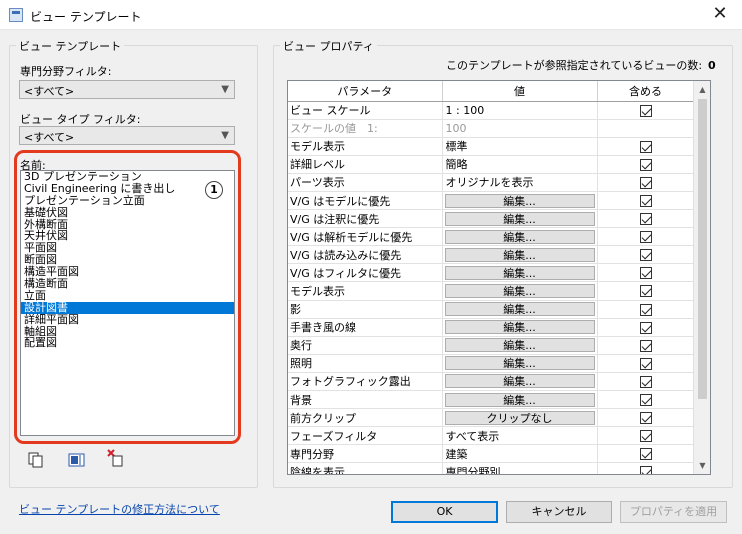 Image resolution: width=742 pixels, height=534 pixels. Describe the element at coordinates (673, 512) in the screenshot. I see `apply-properties-button: プロパティを適用` at that location.